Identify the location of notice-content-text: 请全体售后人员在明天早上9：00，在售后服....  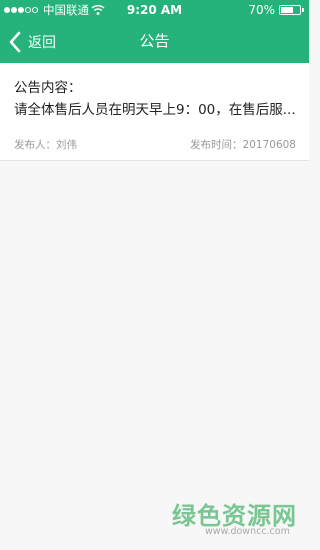
(155, 110).